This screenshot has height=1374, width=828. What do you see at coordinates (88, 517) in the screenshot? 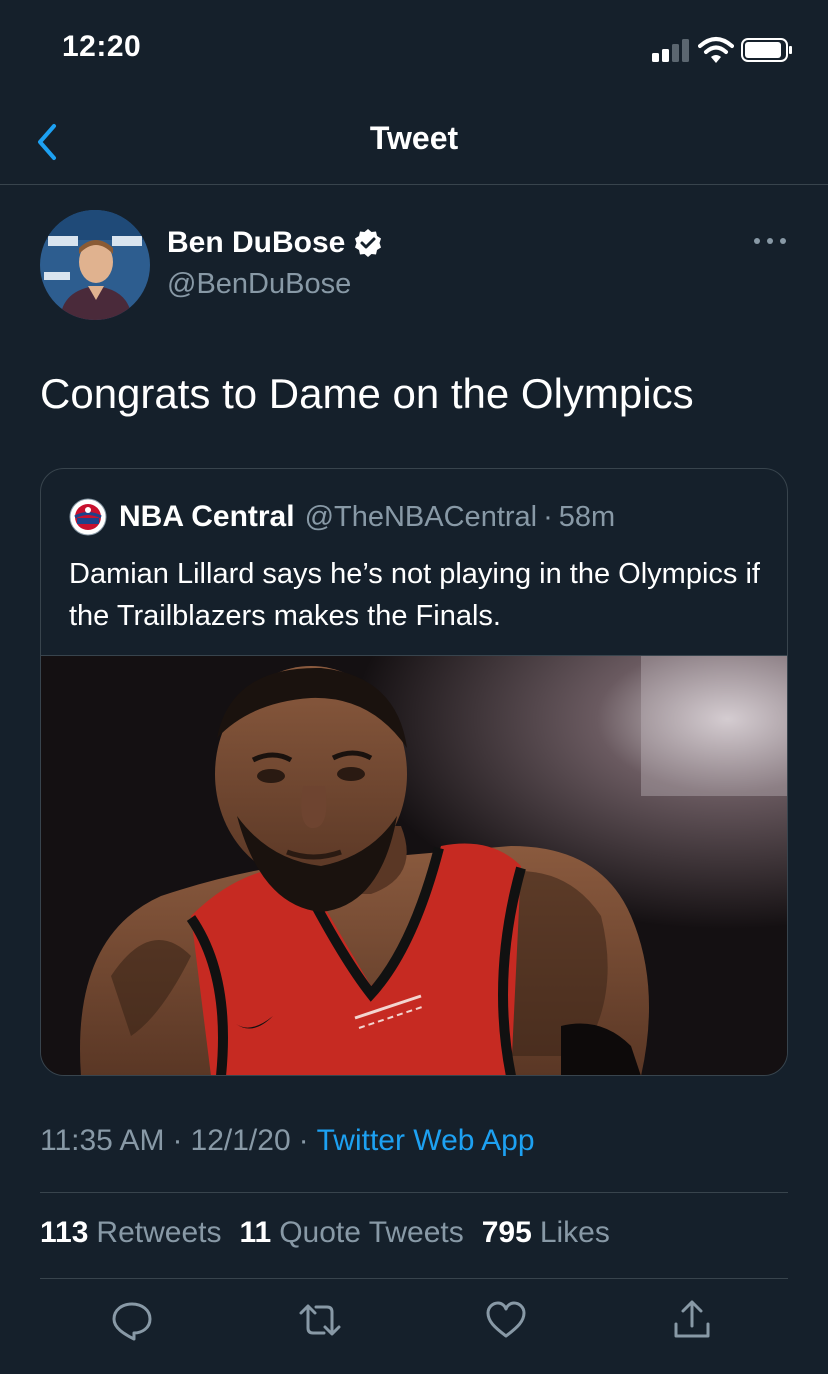
I see `quoted-author-avatar` at bounding box center [88, 517].